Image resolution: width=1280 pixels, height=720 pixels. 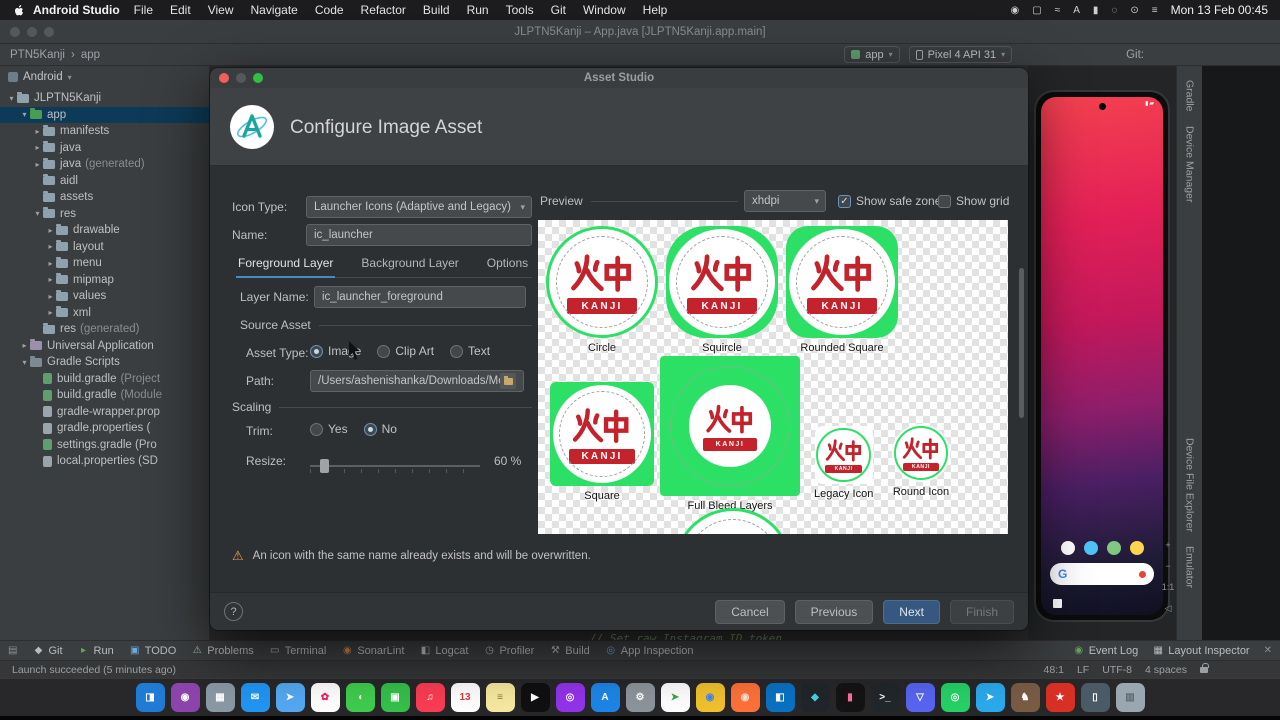 I want to click on project-tree-item: ▾ res, so click(x=104, y=214).